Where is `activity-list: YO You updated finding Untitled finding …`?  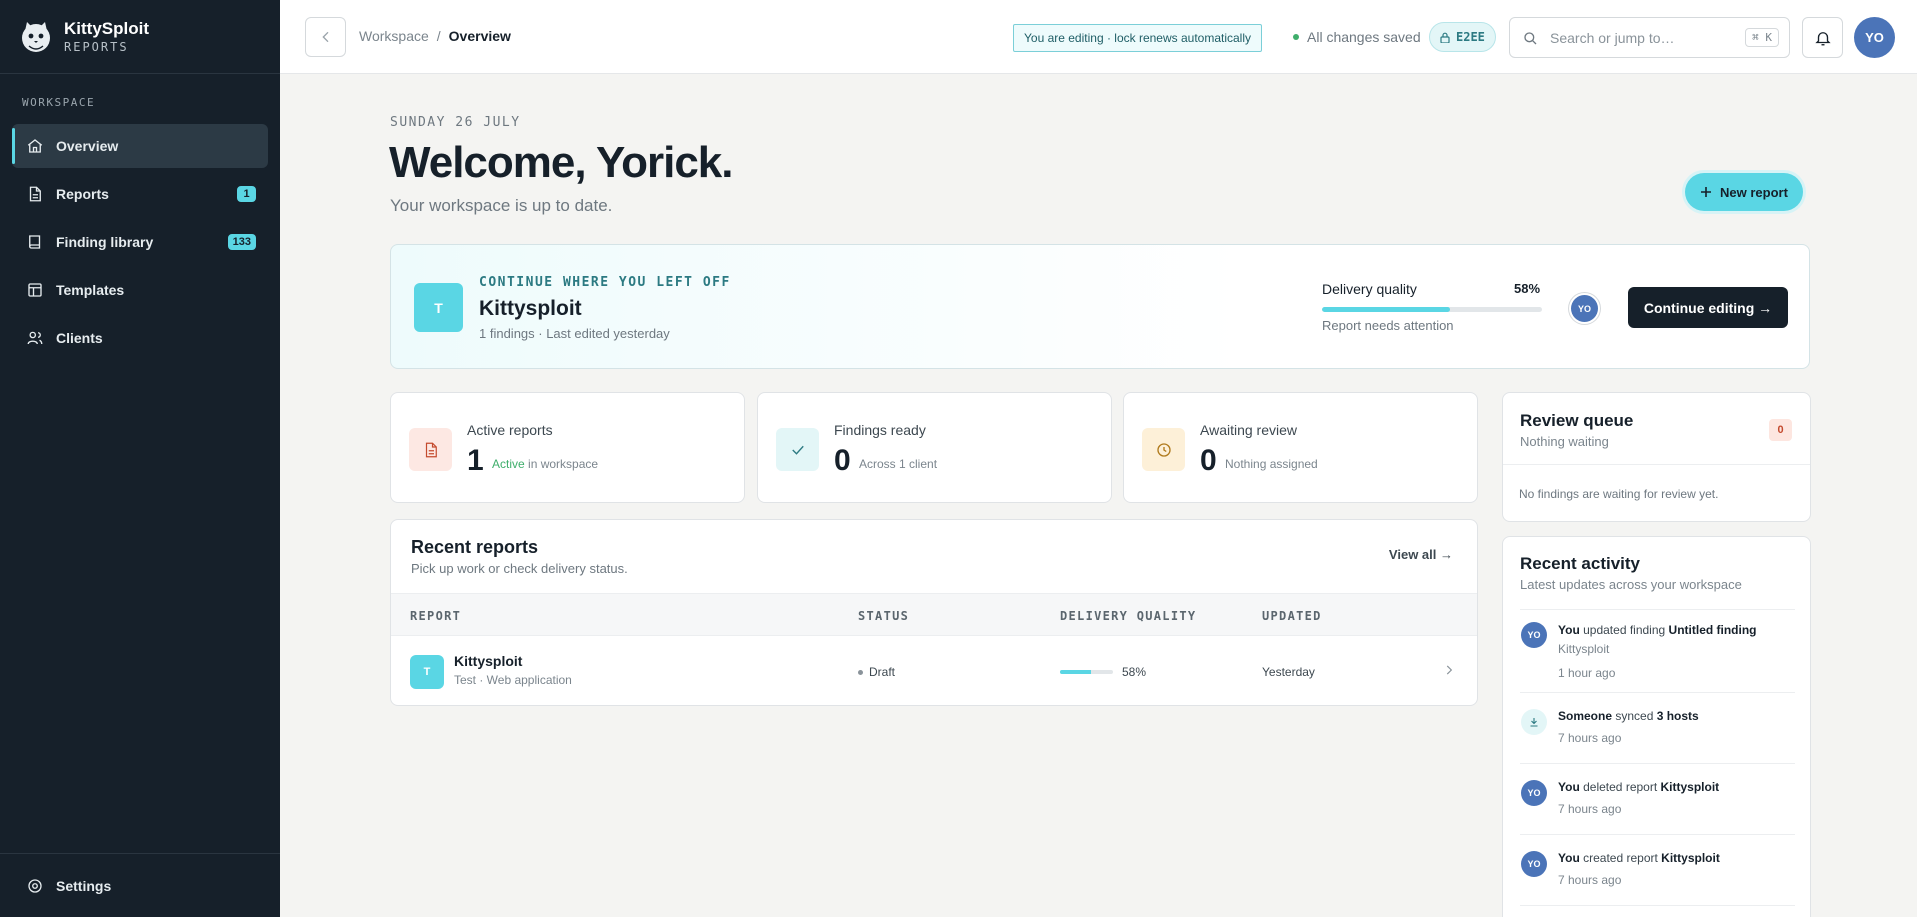
activity-list: YO You updated finding Untitled finding … is located at coordinates (1657, 757).